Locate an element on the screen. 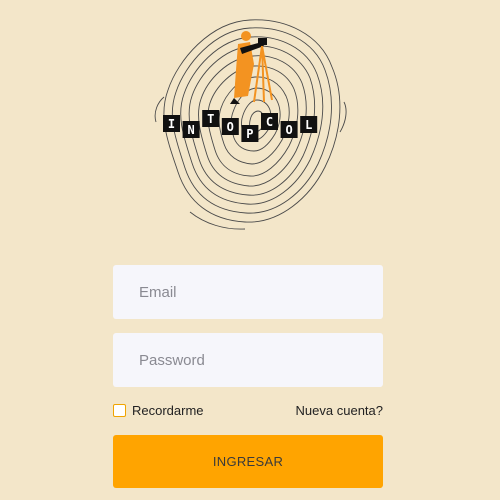 The height and width of the screenshot is (500, 500). new-account-link: Nueva cuenta? is located at coordinates (339, 410).